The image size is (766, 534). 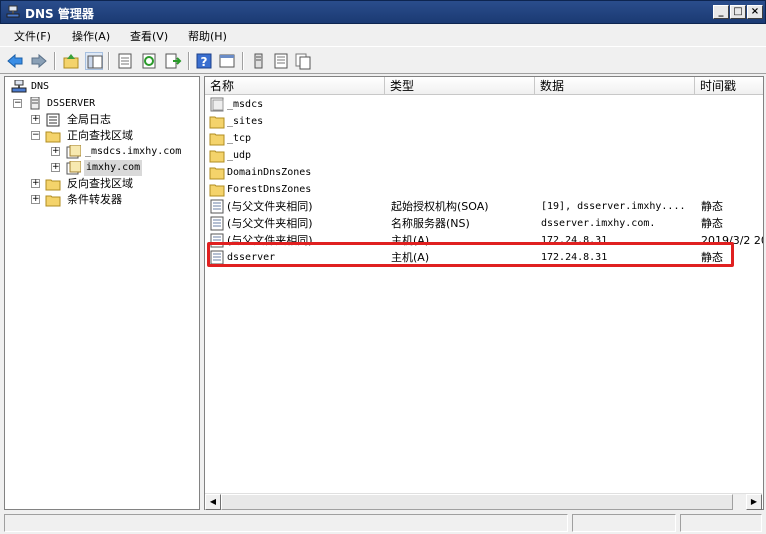 I want to click on menu-action: 操作(A), so click(x=91, y=36).